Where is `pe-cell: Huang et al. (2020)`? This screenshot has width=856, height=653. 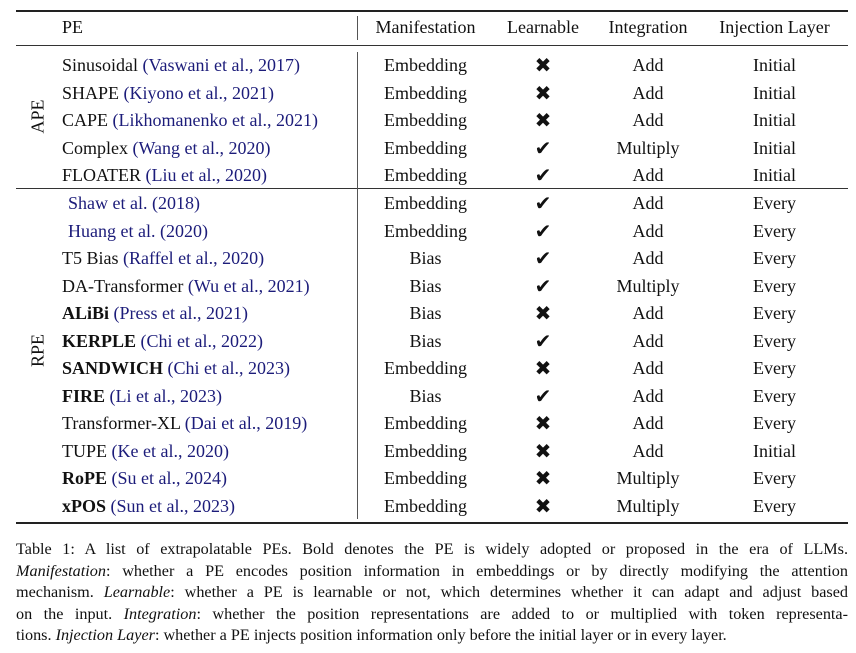 pe-cell: Huang et al. (2020) is located at coordinates (138, 231).